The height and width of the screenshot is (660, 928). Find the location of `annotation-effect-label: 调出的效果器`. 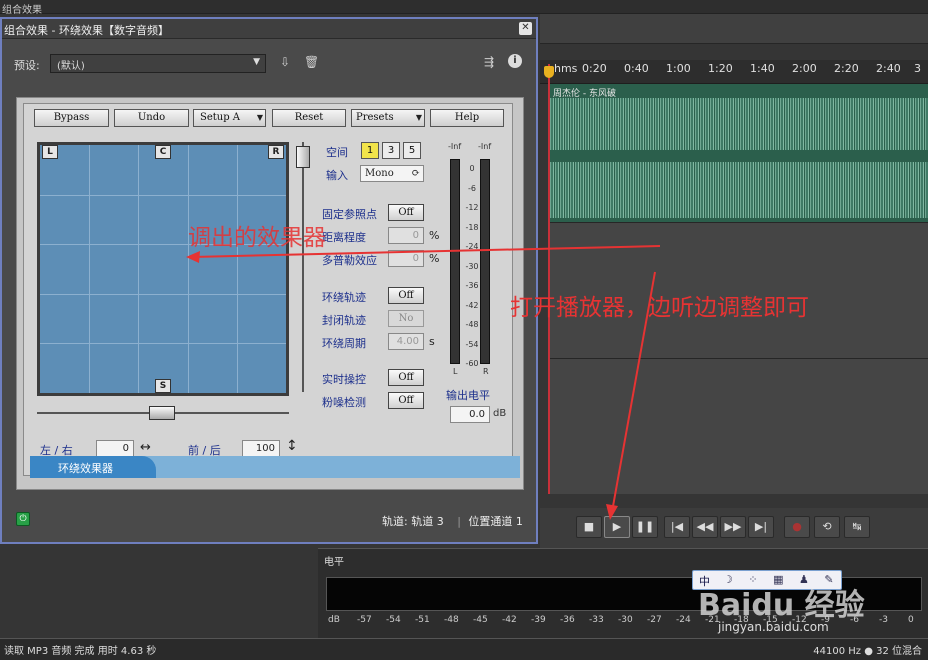

annotation-effect-label: 调出的效果器 is located at coordinates (257, 238).